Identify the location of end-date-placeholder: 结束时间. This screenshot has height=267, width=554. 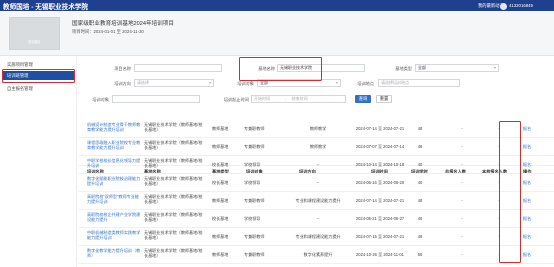
(299, 98).